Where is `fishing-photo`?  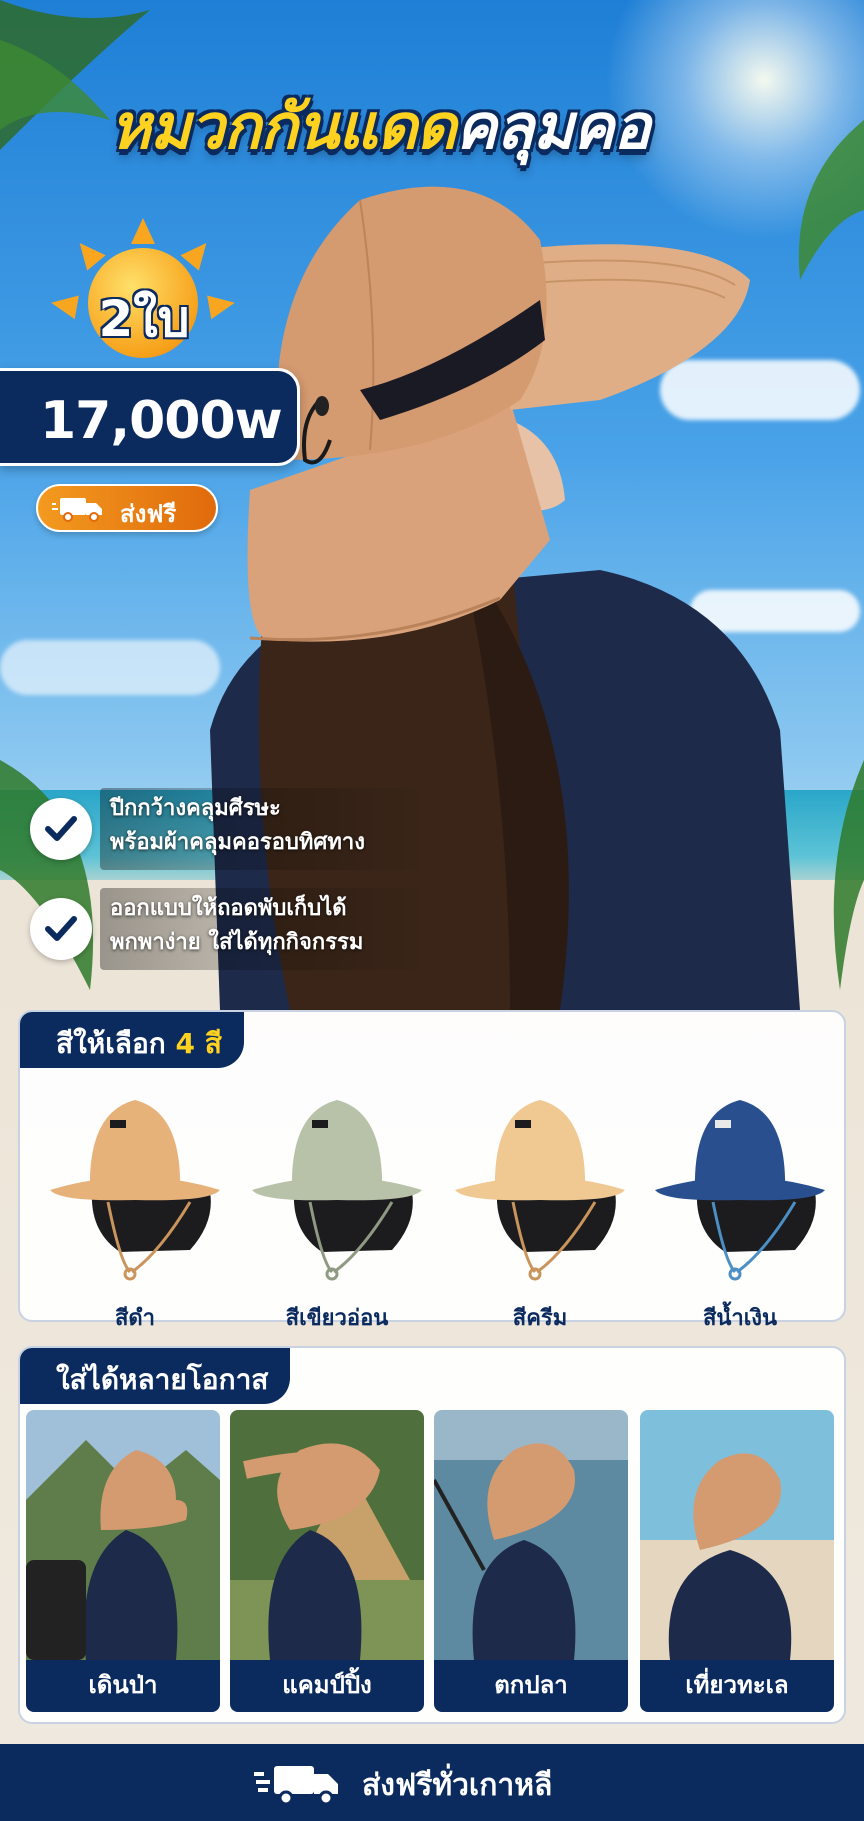 fishing-photo is located at coordinates (531, 1535).